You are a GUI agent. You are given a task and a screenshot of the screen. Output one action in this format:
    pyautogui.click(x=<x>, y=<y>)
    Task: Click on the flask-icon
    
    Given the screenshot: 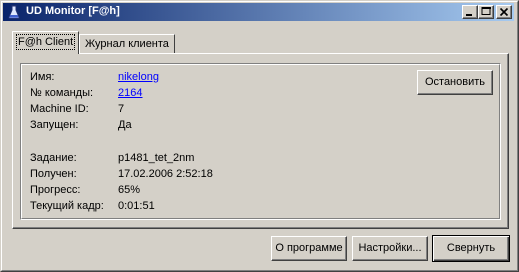 What is the action you would take?
    pyautogui.click(x=14, y=12)
    